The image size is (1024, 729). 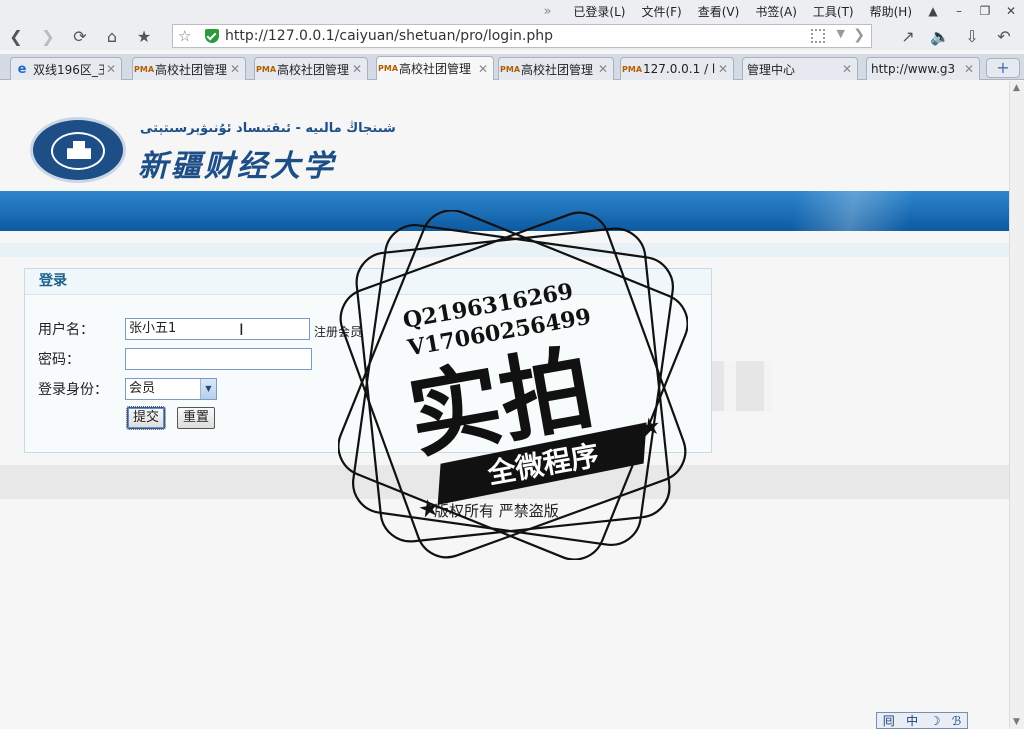 I want to click on new-tab-button: +, so click(x=1003, y=68).